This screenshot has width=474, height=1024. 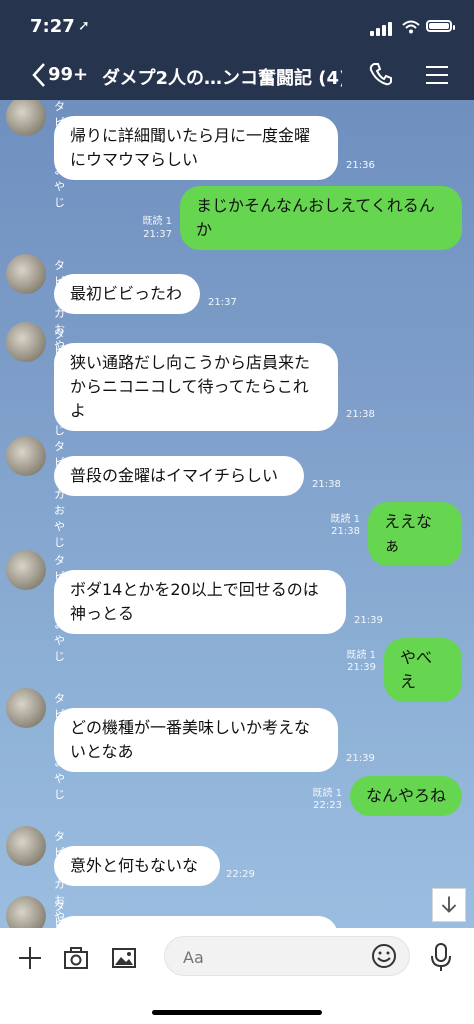 What do you see at coordinates (321, 218) in the screenshot?
I see `message-bubble: まじかそんなんおしえてくれるんか` at bounding box center [321, 218].